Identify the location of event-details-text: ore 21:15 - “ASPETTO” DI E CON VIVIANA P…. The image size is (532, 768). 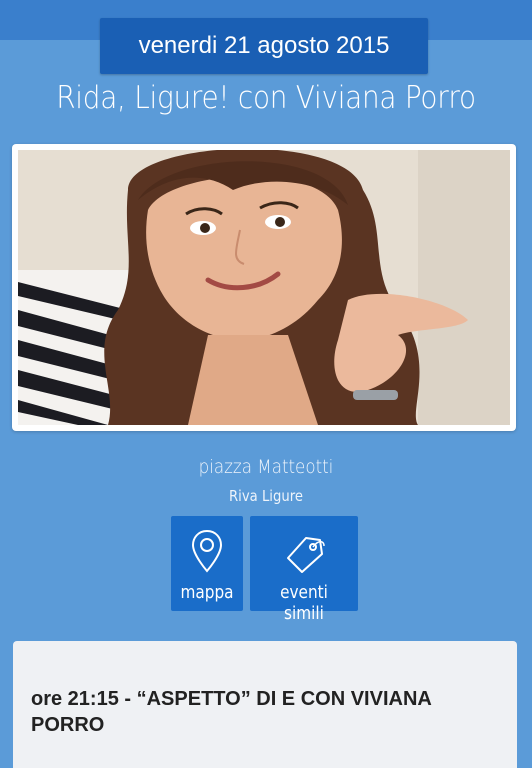
(231, 712).